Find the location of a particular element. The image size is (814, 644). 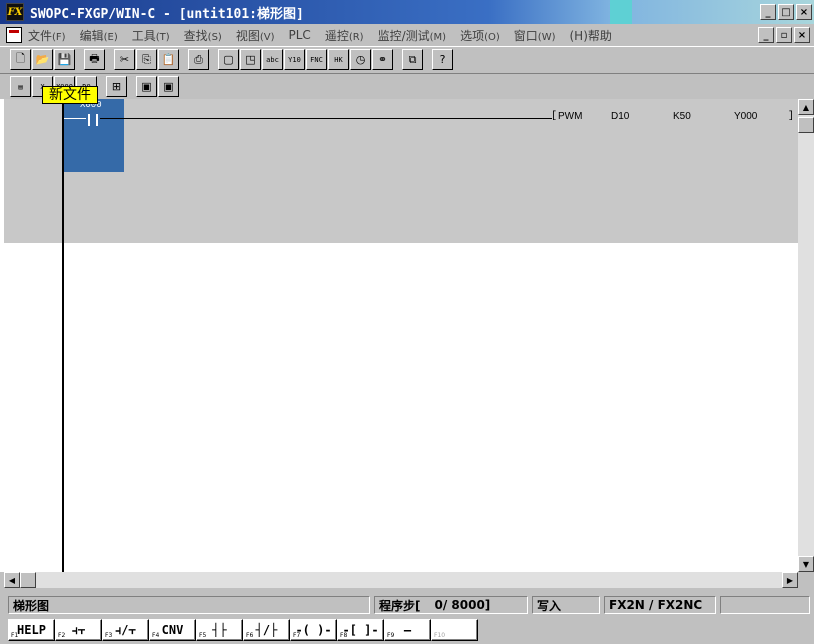

scroll-left-icon: ◀ is located at coordinates (12, 580).